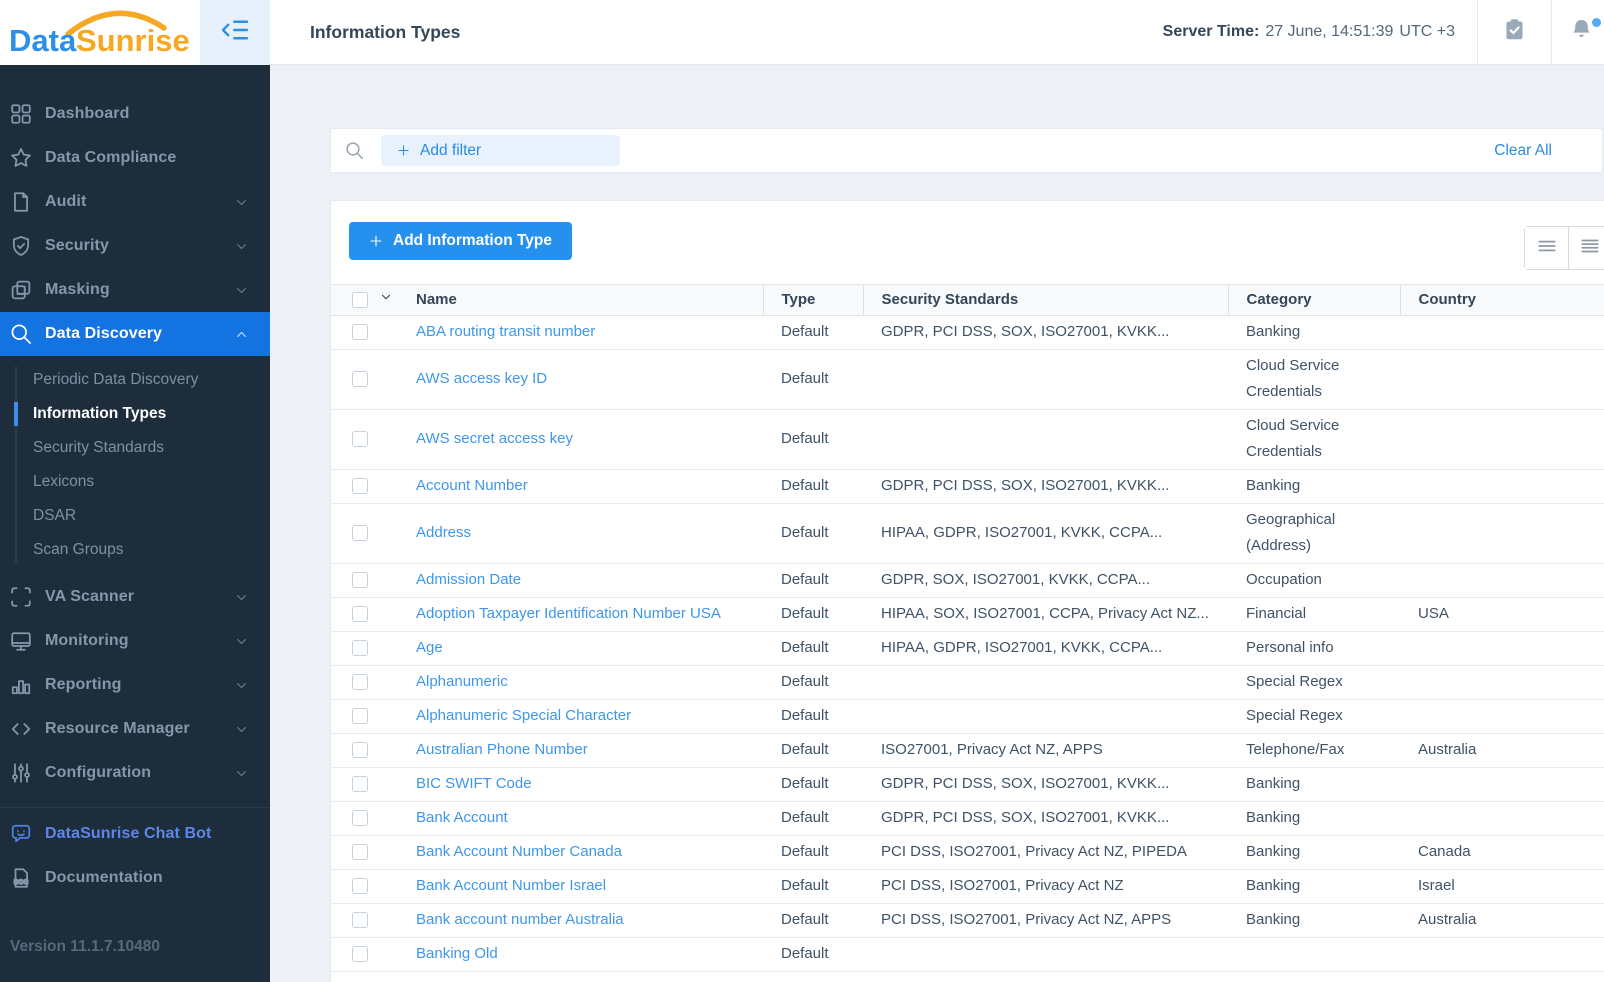 Image resolution: width=1604 pixels, height=982 pixels. Describe the element at coordinates (135, 414) in the screenshot. I see `sidebar-subitem-information-types: Information Types` at that location.